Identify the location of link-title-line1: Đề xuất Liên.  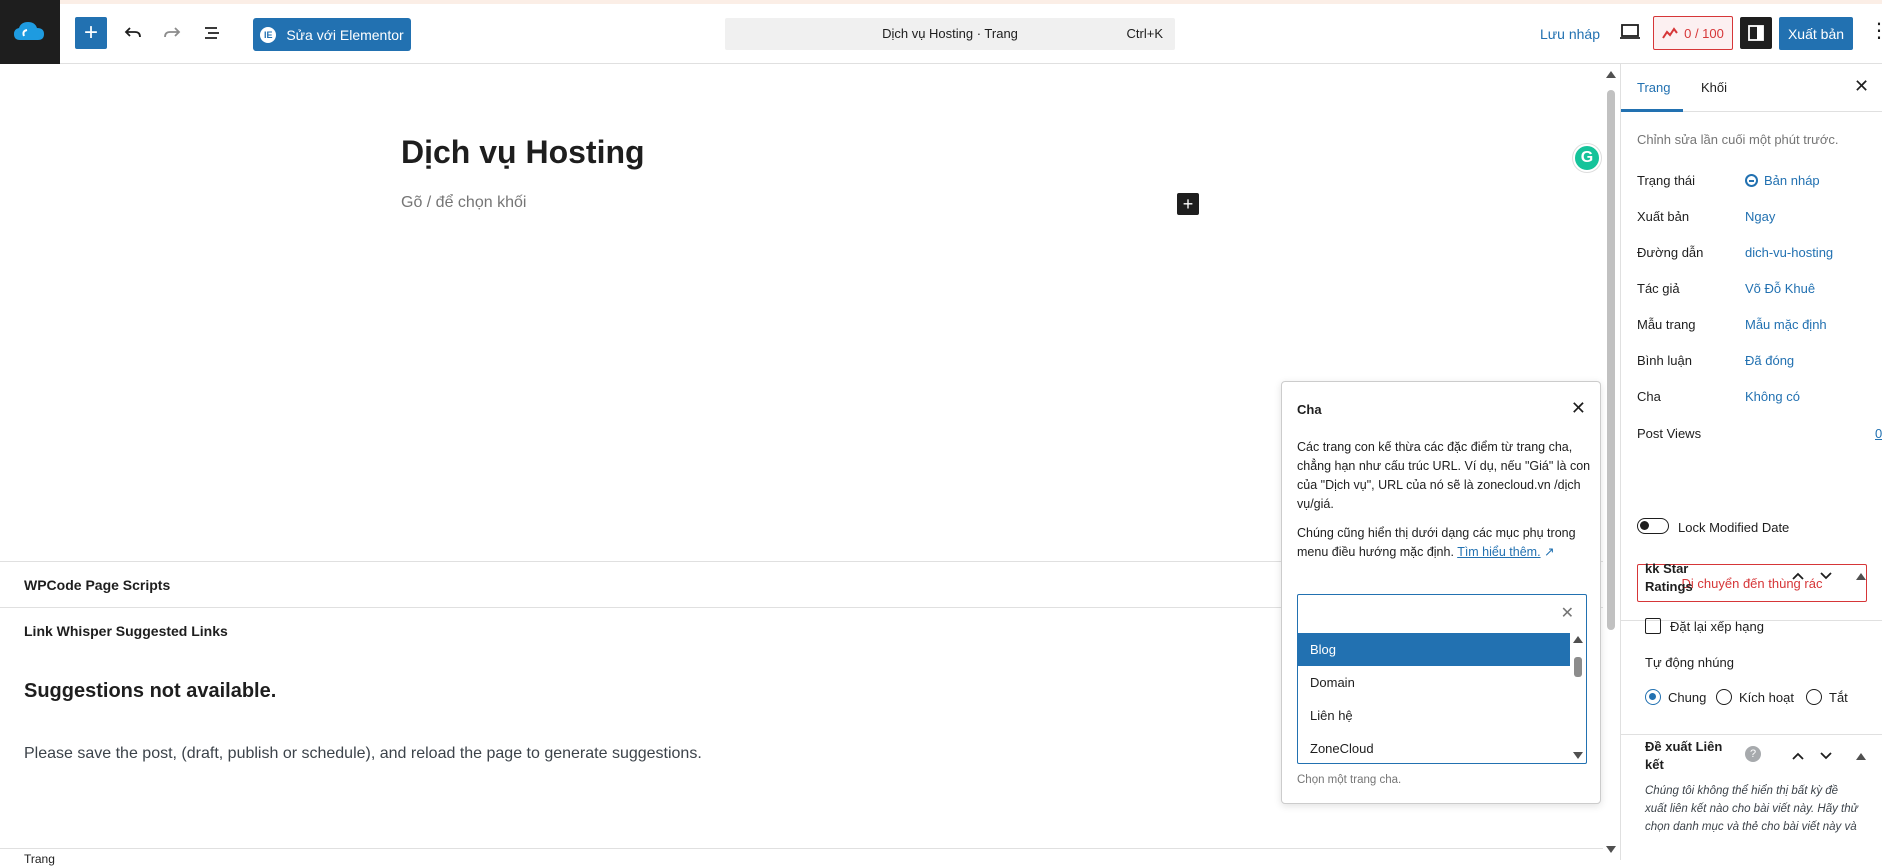
(1684, 746).